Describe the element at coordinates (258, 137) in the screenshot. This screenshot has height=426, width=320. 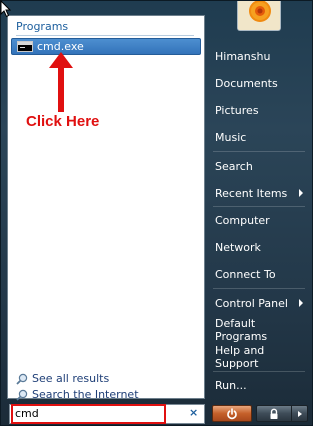
I see `nav-item-music: Music` at that location.